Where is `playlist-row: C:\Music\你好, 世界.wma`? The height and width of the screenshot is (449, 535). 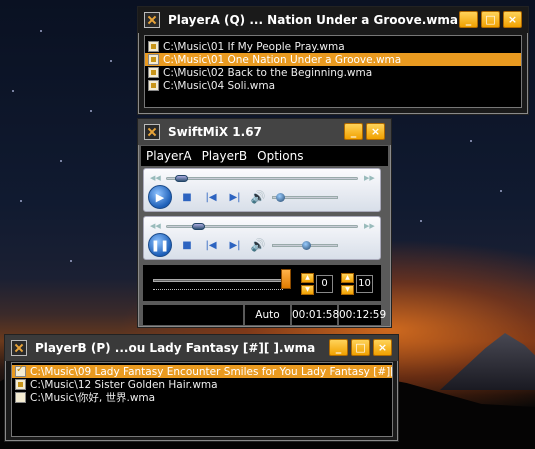
playlist-row: C:\Music\你好, 世界.wma is located at coordinates (202, 397).